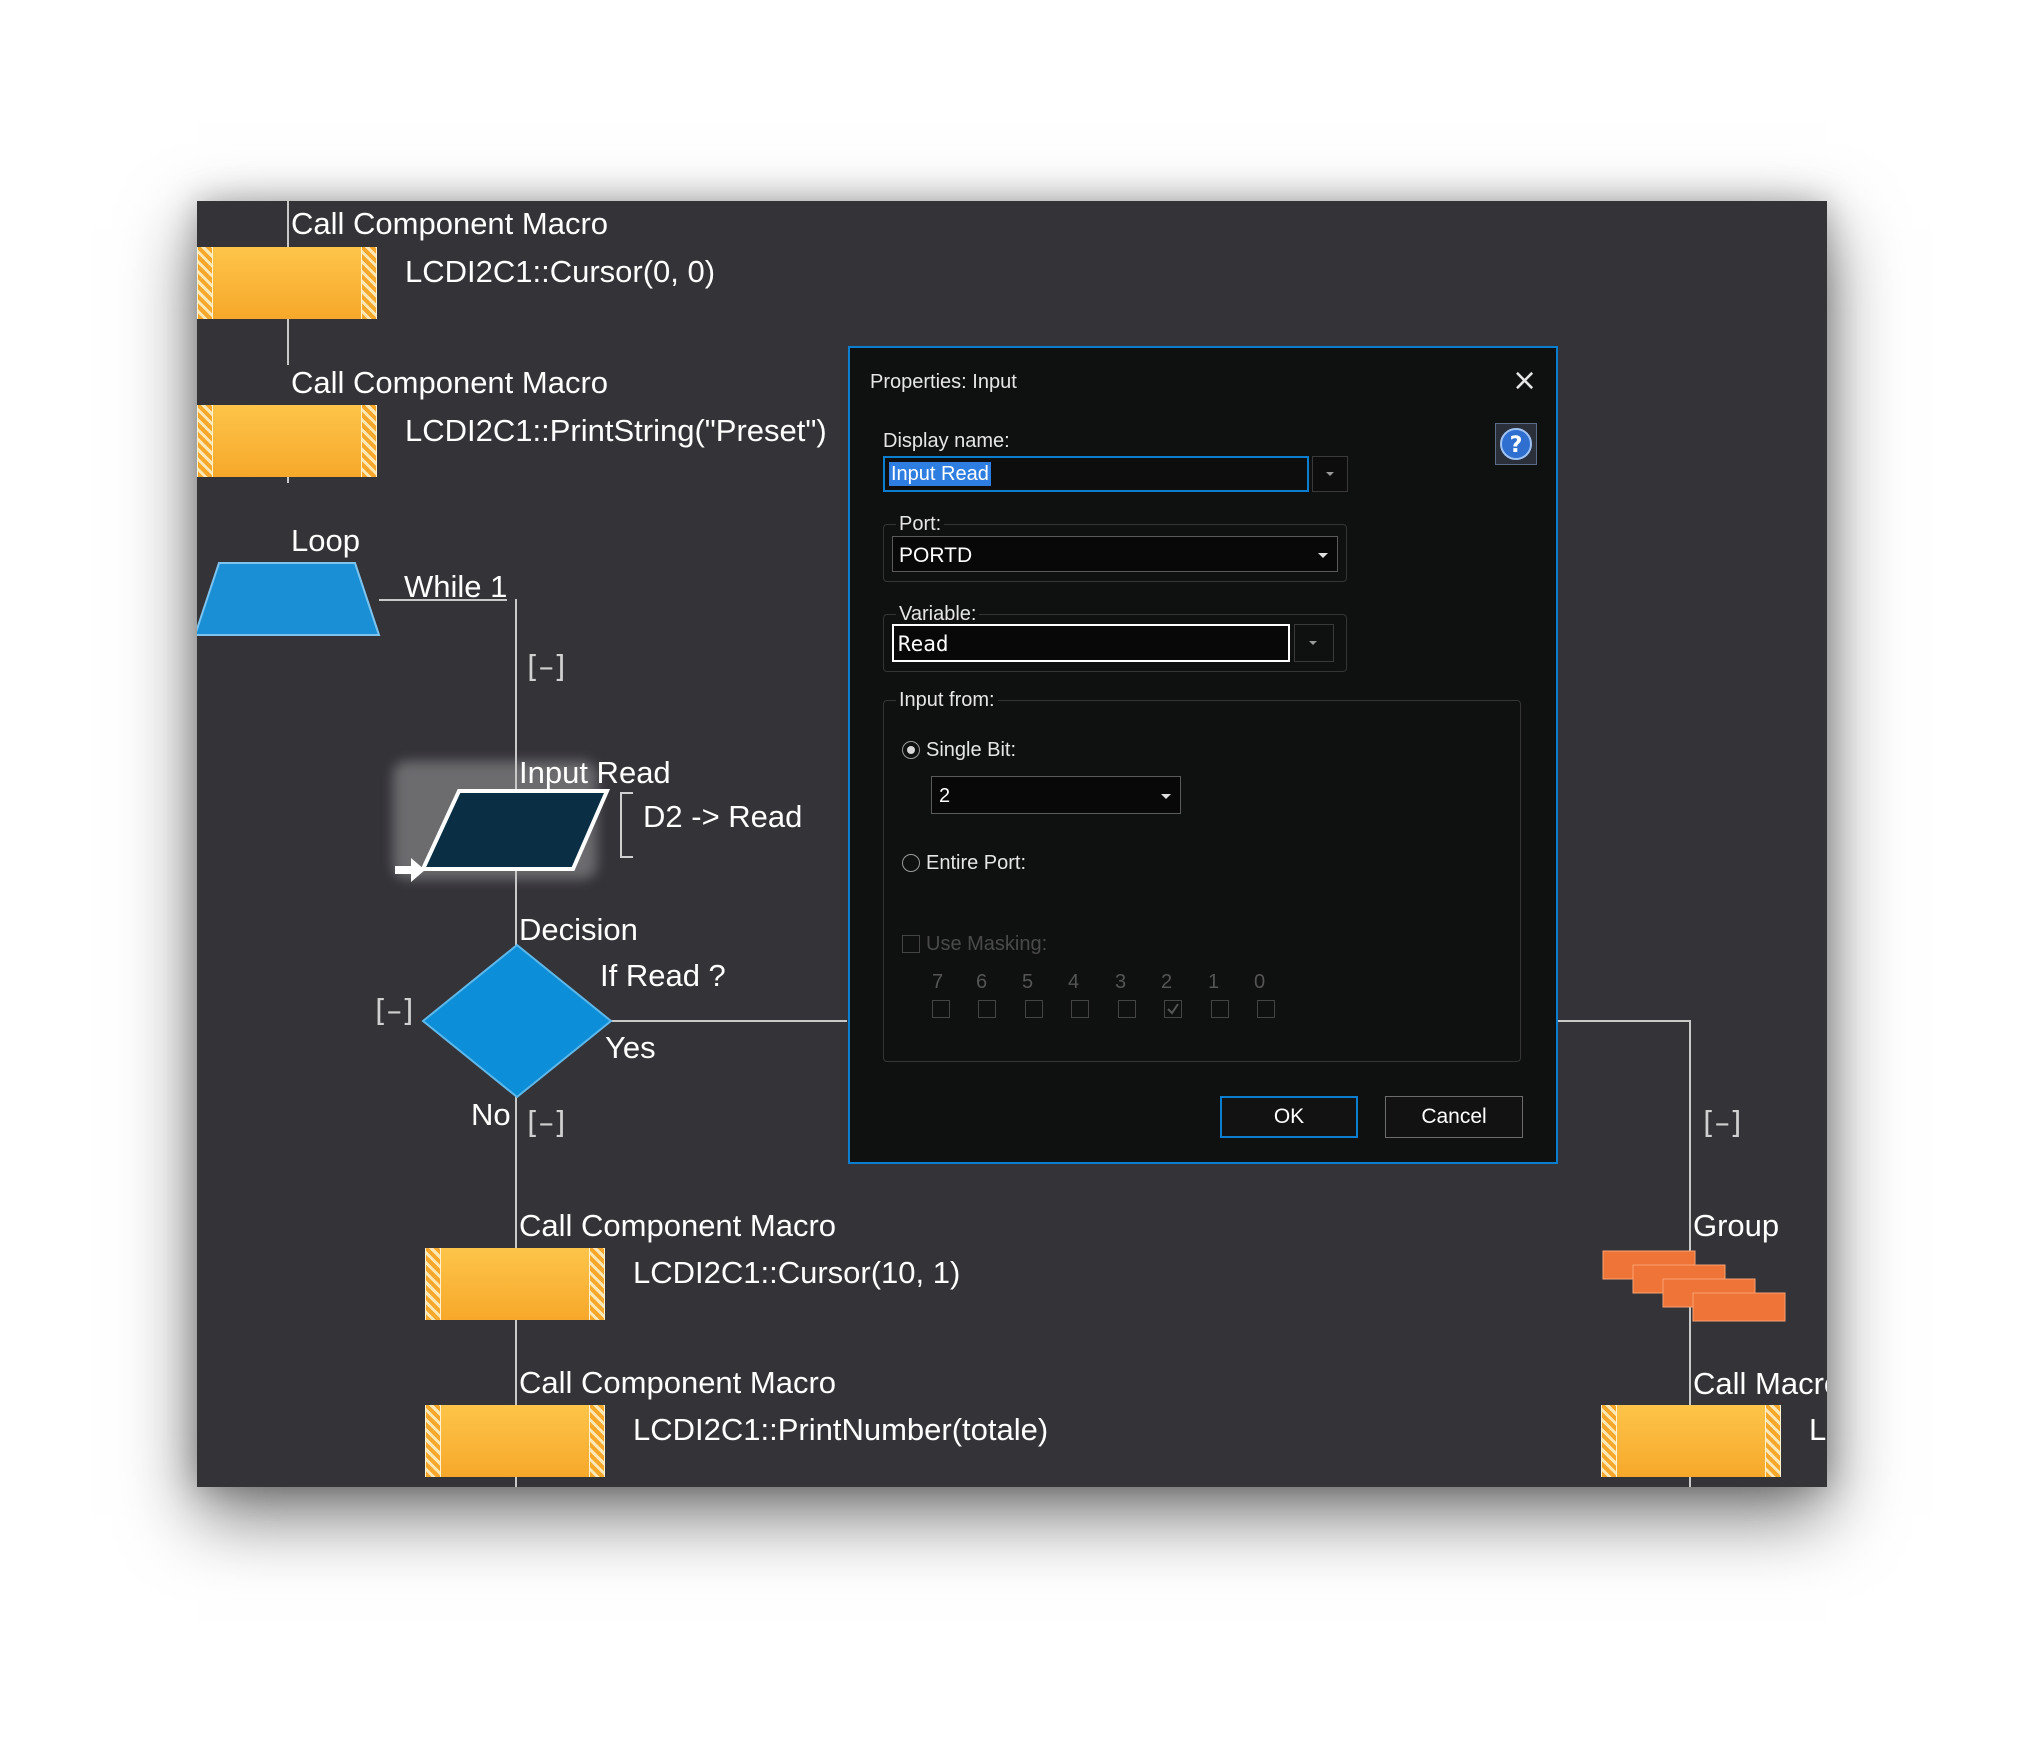  What do you see at coordinates (456, 586) in the screenshot?
I see `loop-condition-label: While 1` at bounding box center [456, 586].